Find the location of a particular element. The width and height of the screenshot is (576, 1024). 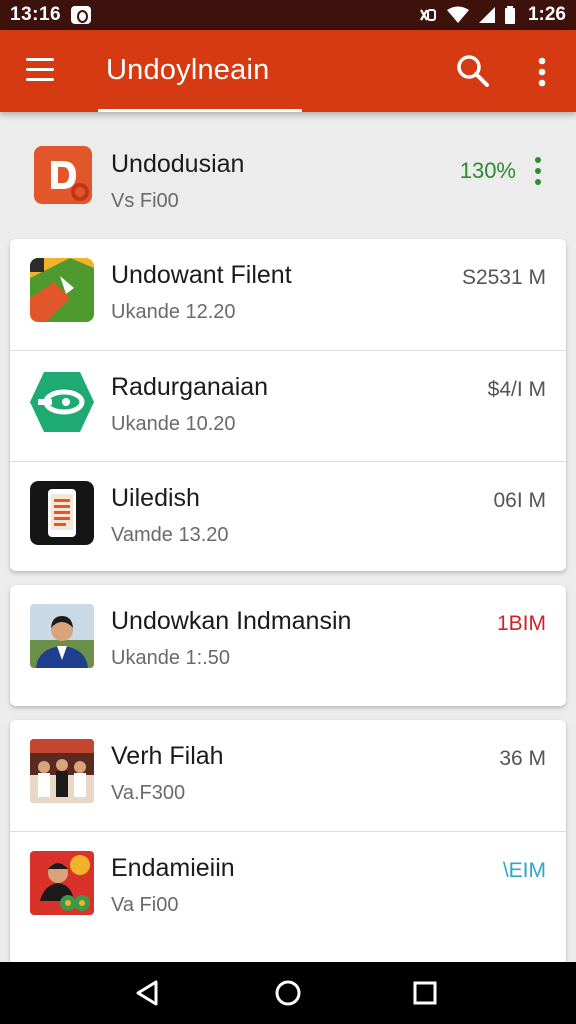

tab-indicator is located at coordinates (200, 110).